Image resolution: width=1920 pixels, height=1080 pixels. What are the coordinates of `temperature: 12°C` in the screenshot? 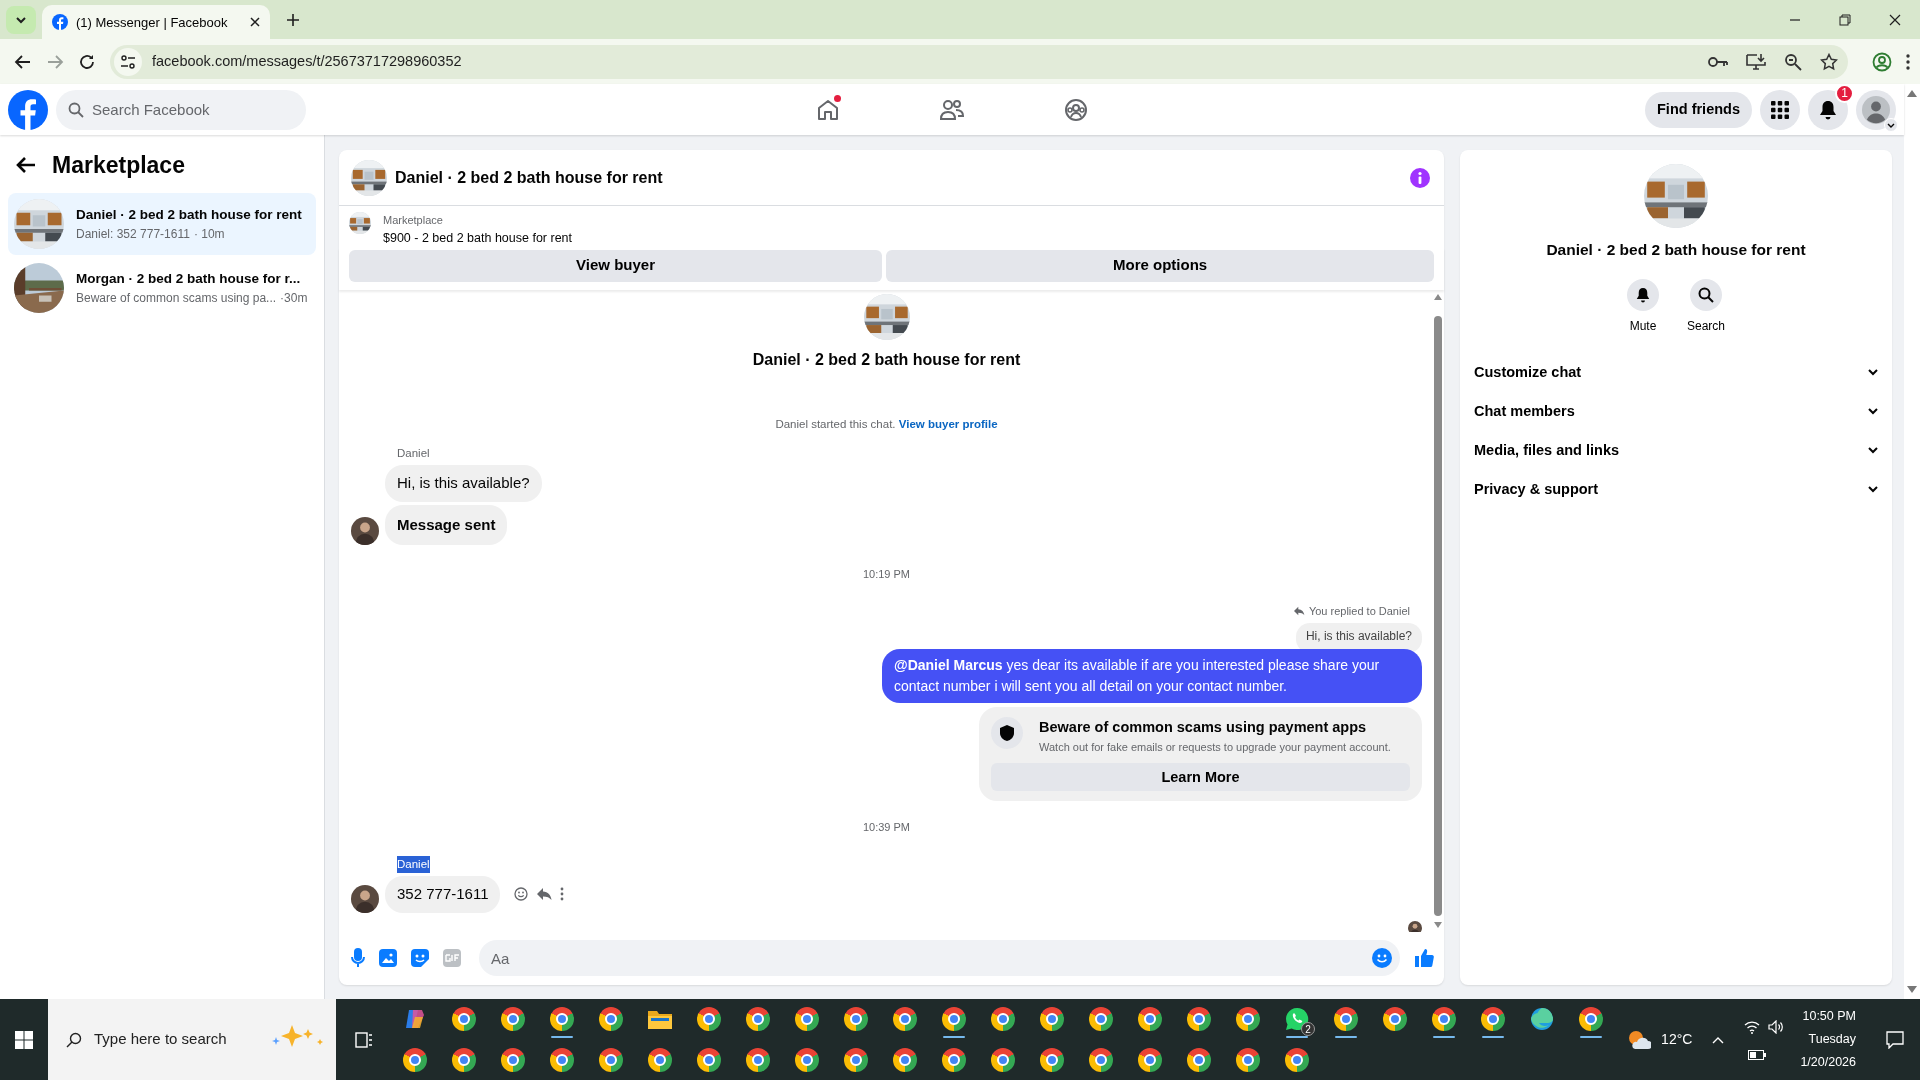 It's located at (1677, 1040).